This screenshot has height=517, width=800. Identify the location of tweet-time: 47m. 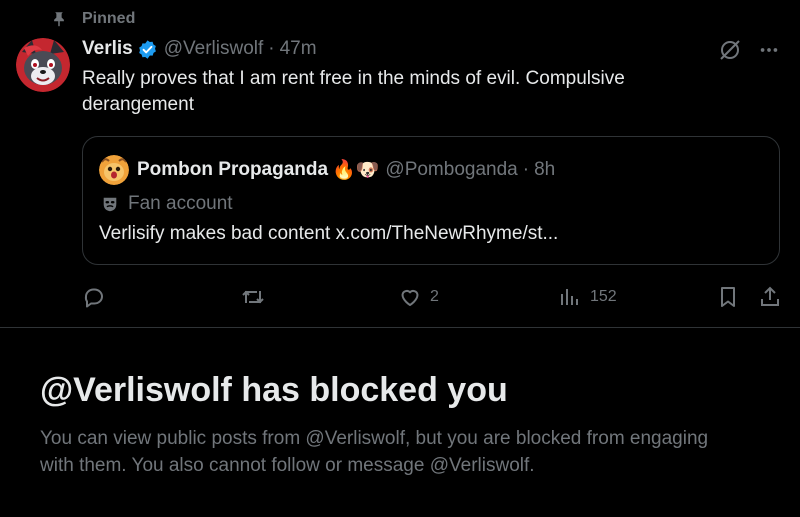
(298, 49).